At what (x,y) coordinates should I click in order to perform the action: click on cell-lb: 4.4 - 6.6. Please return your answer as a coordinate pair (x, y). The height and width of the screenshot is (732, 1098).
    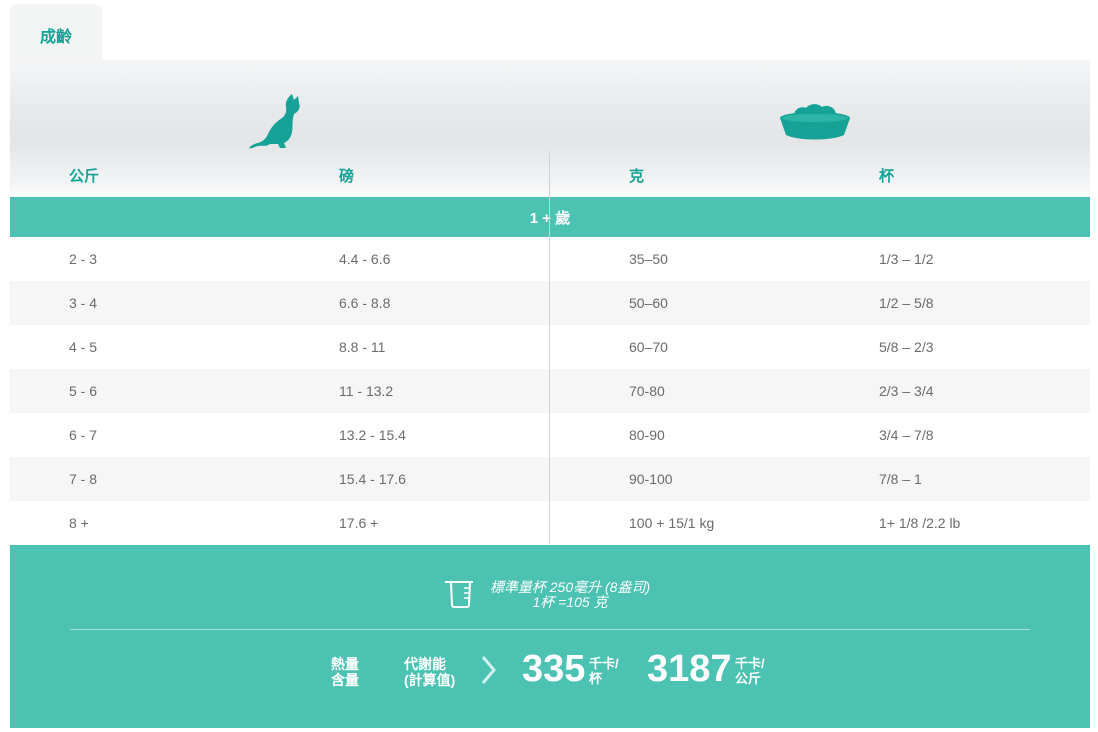
    Looking at the image, I should click on (365, 259).